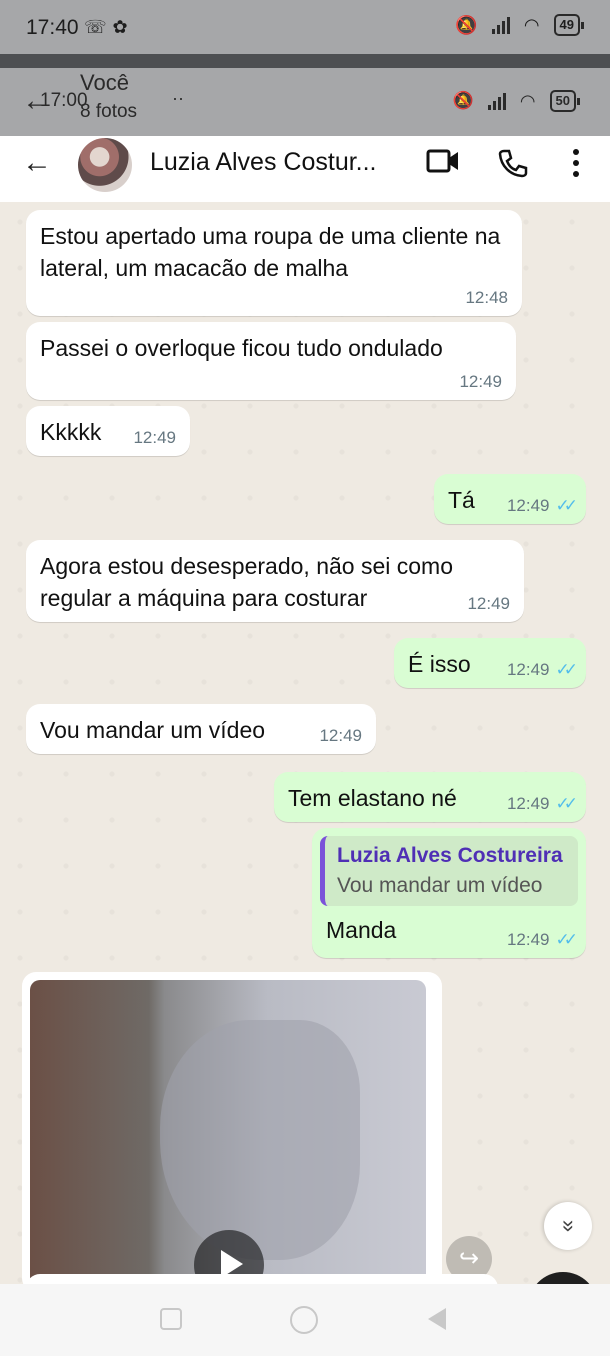 Image resolution: width=610 pixels, height=1356 pixels. Describe the element at coordinates (463, 100) in the screenshot. I see `overlay-mute-icon: 🔕` at that location.